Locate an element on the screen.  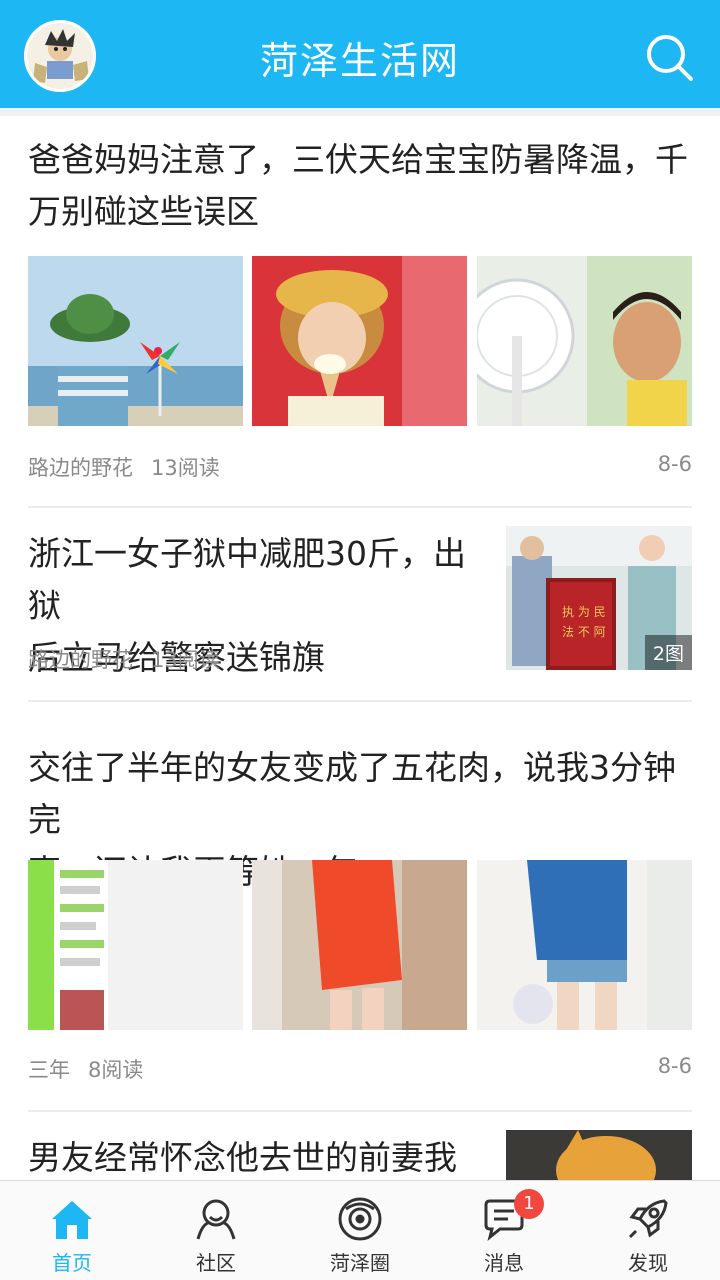
article-meta: 三年 8阅读 is located at coordinates (85, 1069).